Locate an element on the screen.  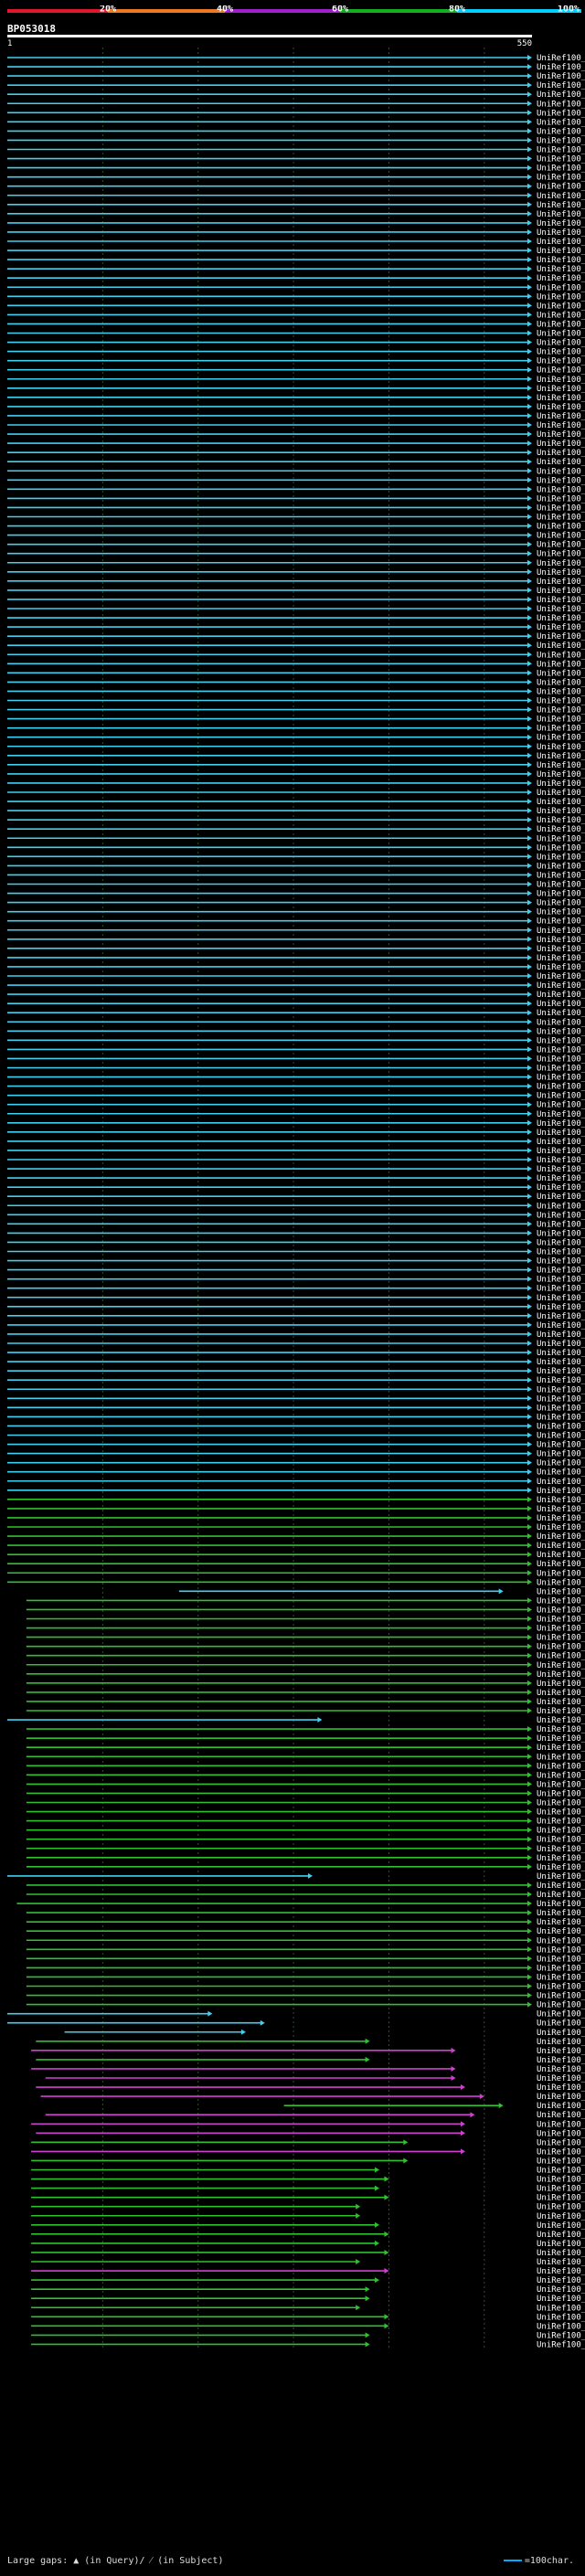
hit-label: UniRef100_B2AM7 is located at coordinates (561, 67).